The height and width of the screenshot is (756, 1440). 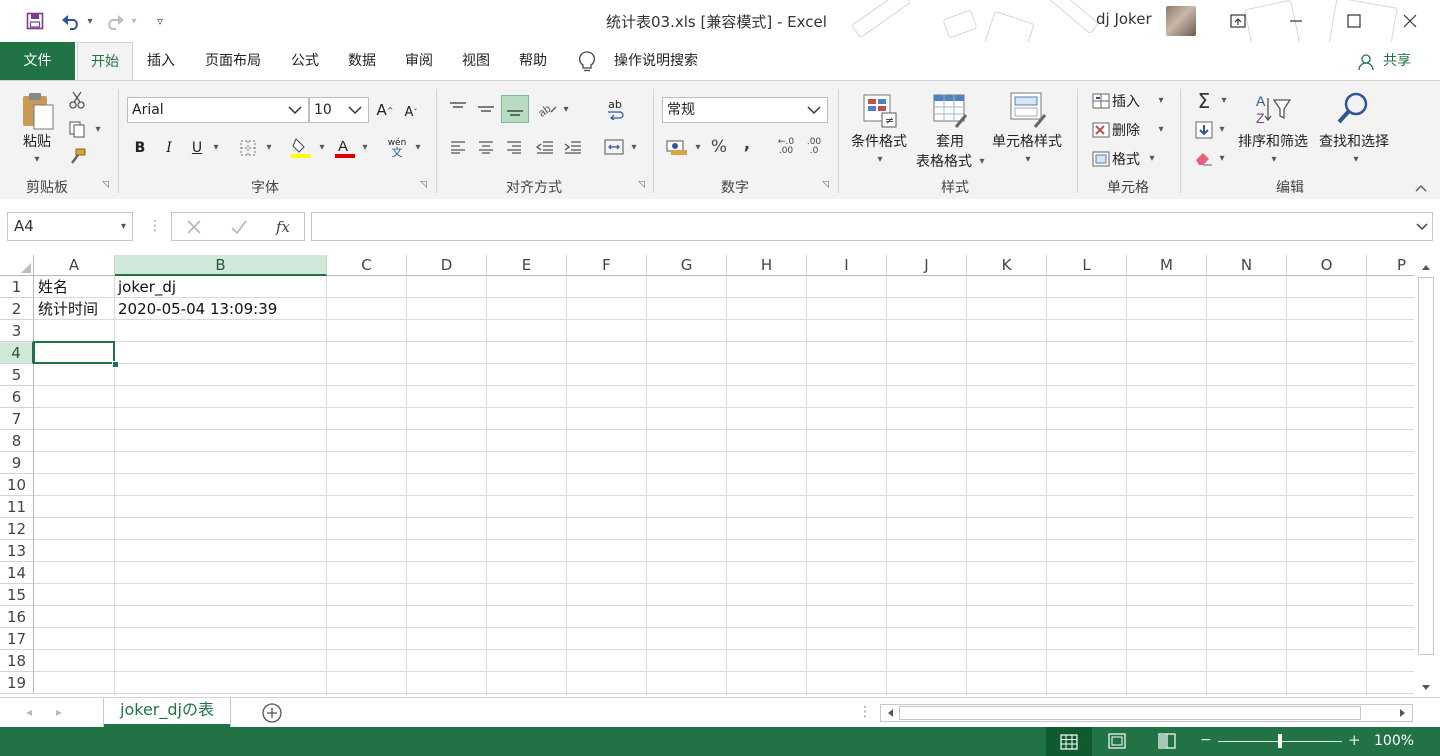 I want to click on align-left-icon, so click(x=458, y=147).